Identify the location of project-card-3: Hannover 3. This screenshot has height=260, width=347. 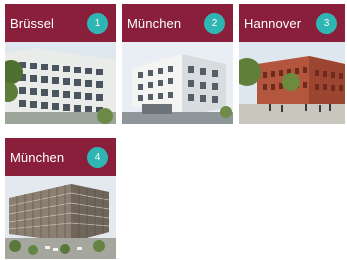
(292, 64).